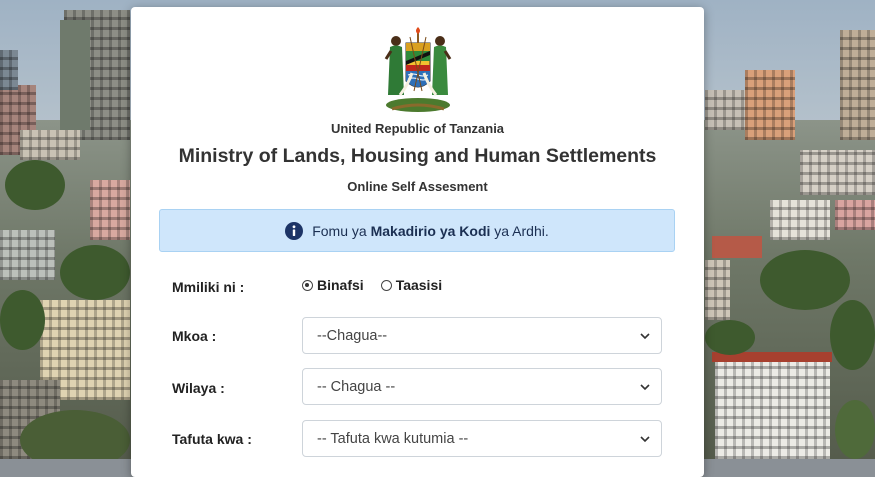  I want to click on country-title: United Republic of Tanzania, so click(417, 128).